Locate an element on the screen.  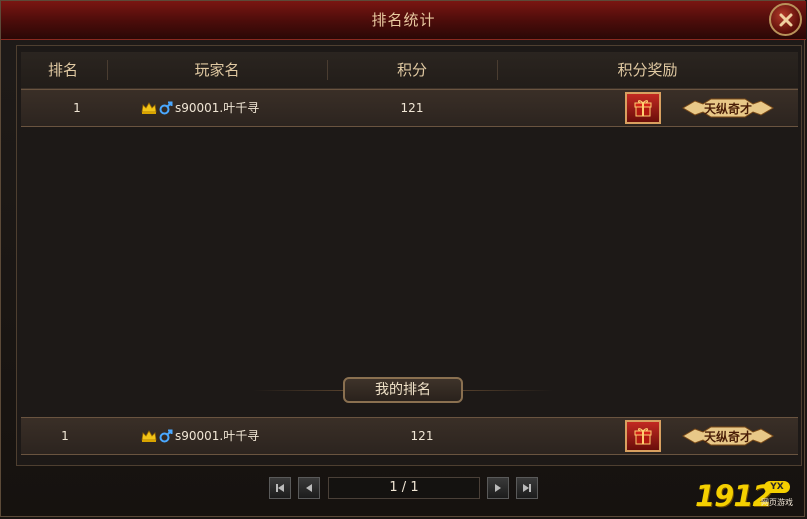
title-bar: 排名统计 is located at coordinates (403, 20).